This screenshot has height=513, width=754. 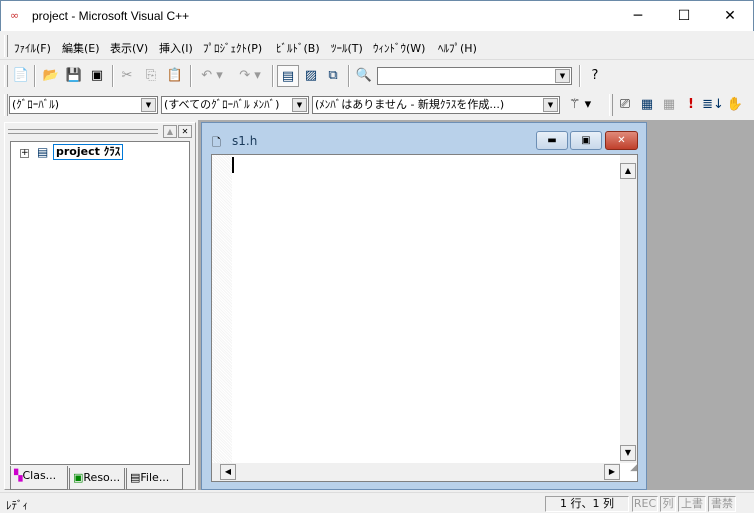 What do you see at coordinates (730, 16) in the screenshot?
I see `close-button: ✕` at bounding box center [730, 16].